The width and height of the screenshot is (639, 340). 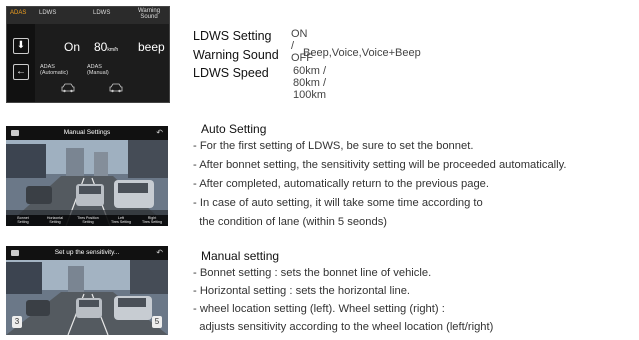 I want to click on tab-ldws-speed: LDWS, so click(x=101, y=13).